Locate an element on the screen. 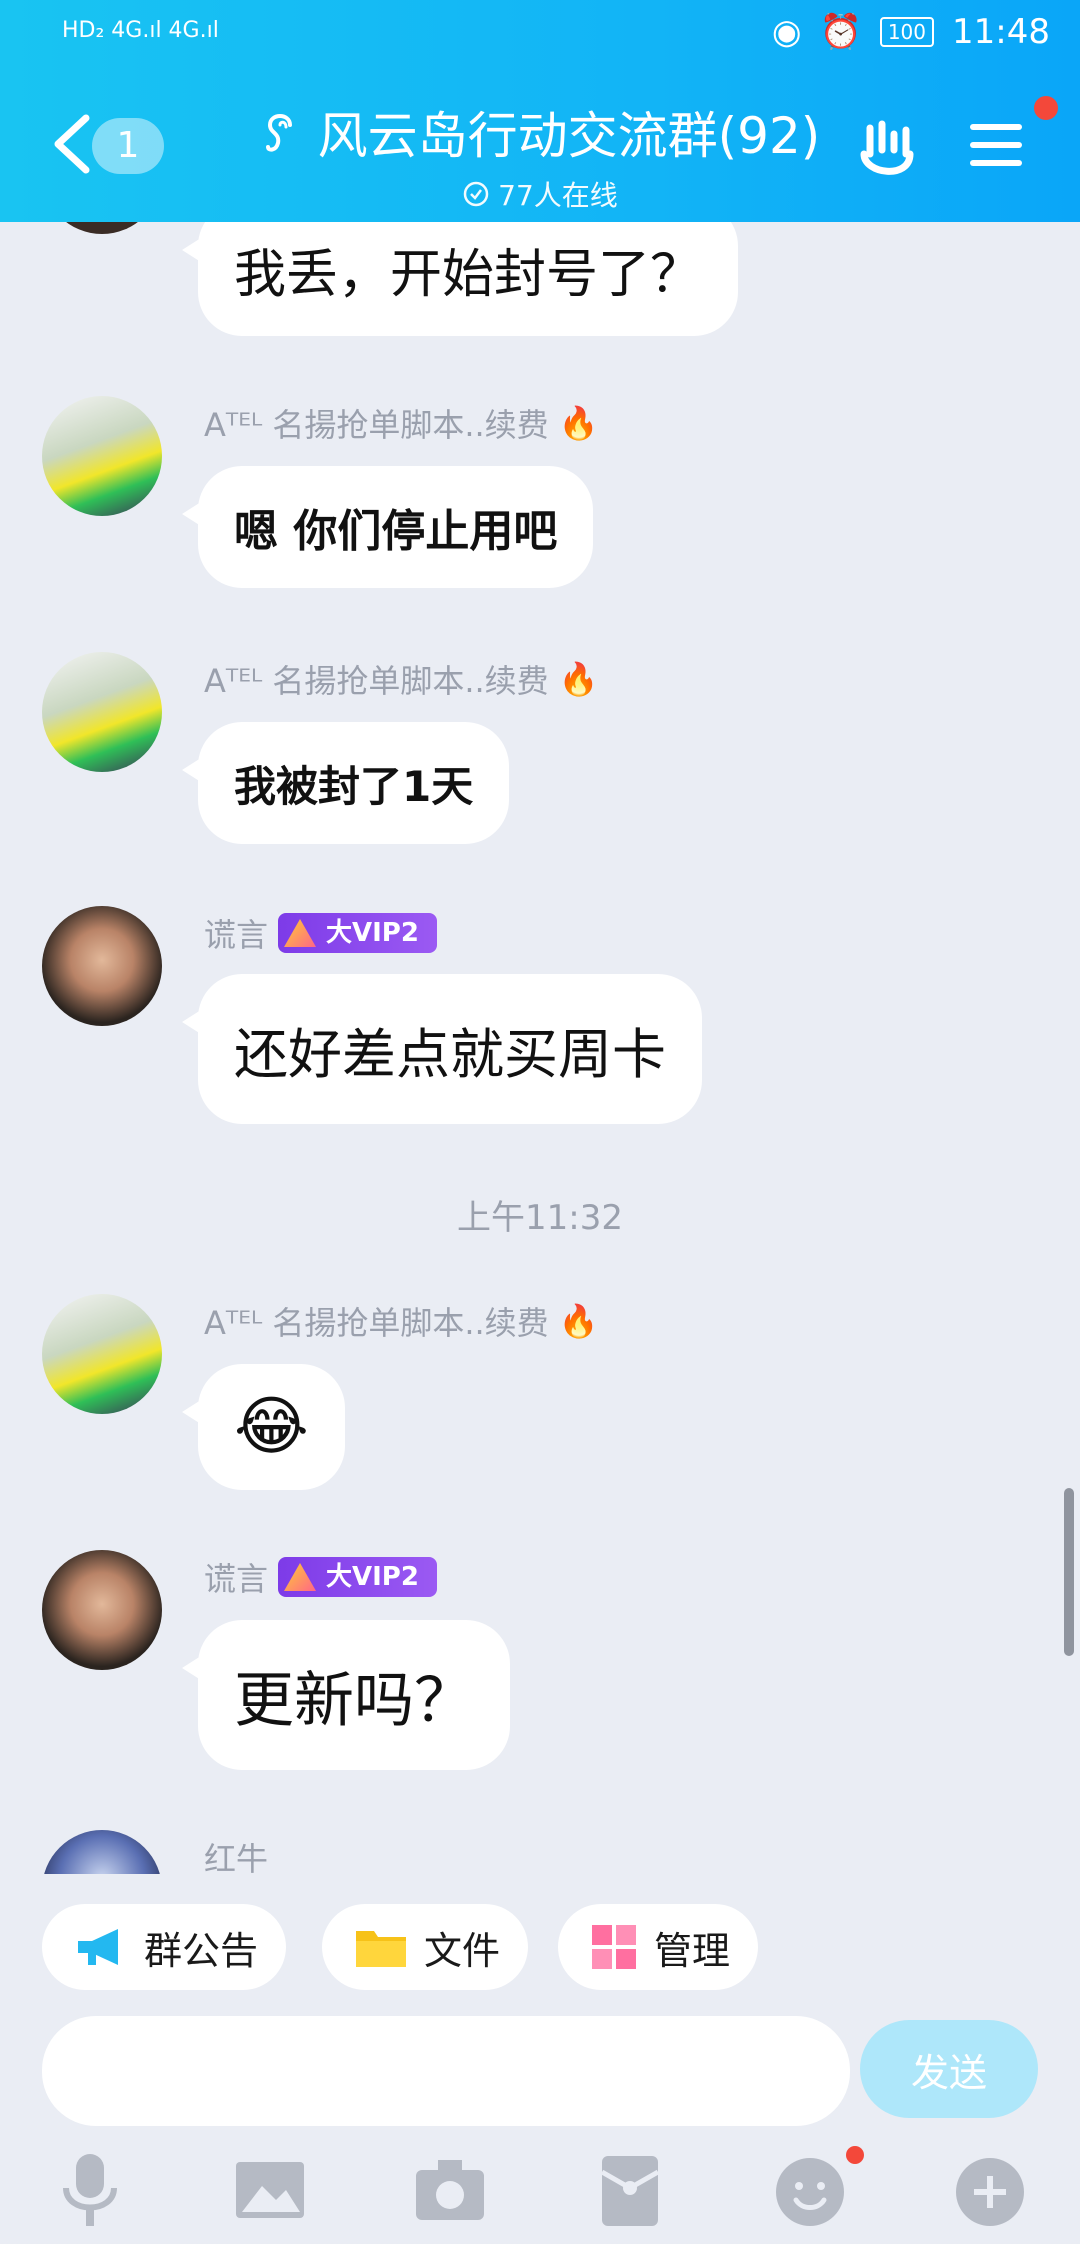 Image resolution: width=1080 pixels, height=2244 pixels. message-bubble: 嗯 你们停止用吧 is located at coordinates (387, 527).